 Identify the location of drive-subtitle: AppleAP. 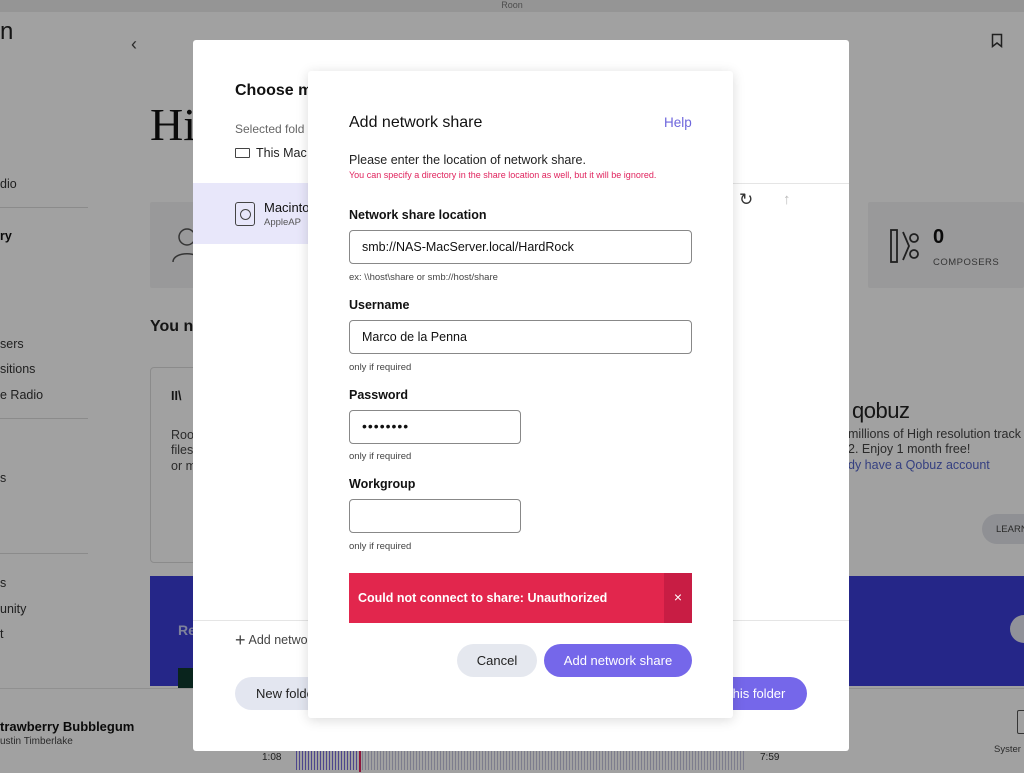
(282, 222).